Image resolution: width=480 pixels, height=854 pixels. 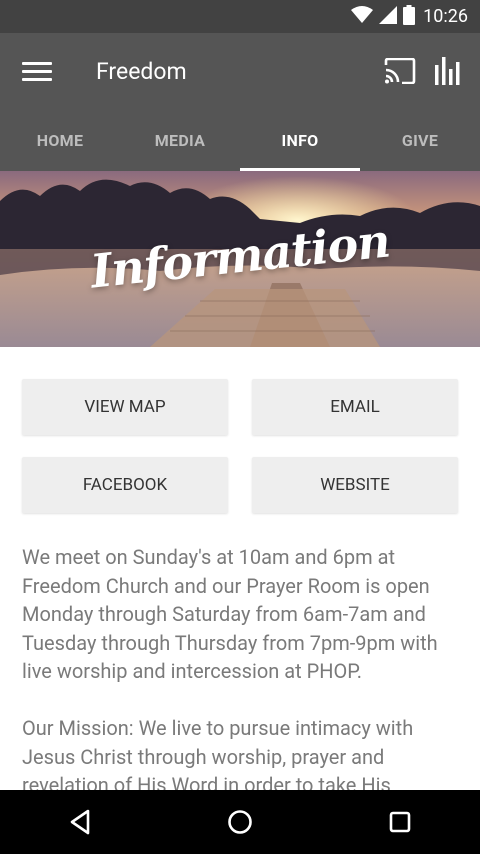 I want to click on tab-media: MEDIA, so click(x=180, y=140).